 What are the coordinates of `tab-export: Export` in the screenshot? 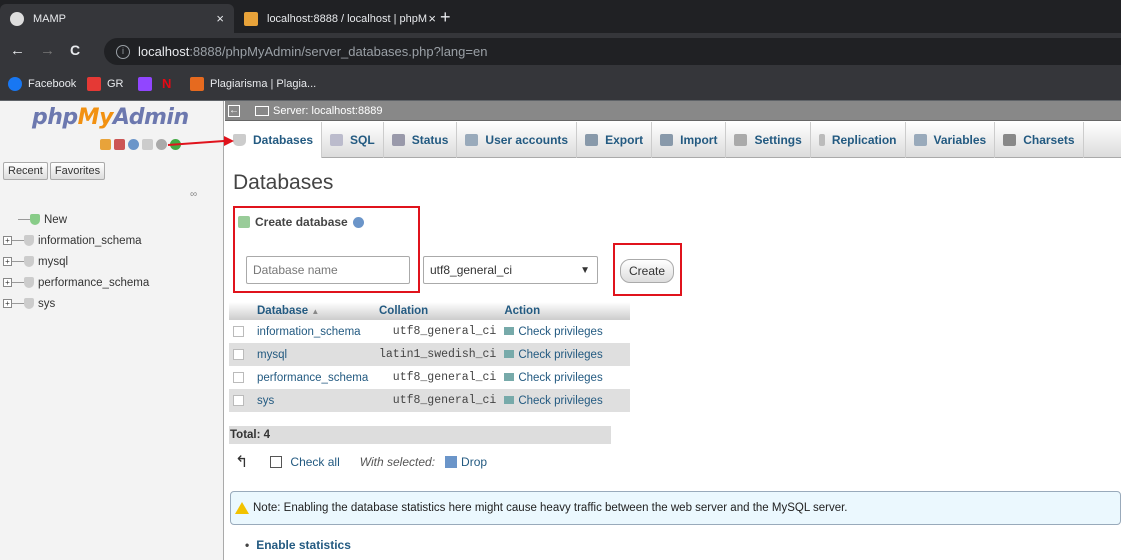 It's located at (615, 140).